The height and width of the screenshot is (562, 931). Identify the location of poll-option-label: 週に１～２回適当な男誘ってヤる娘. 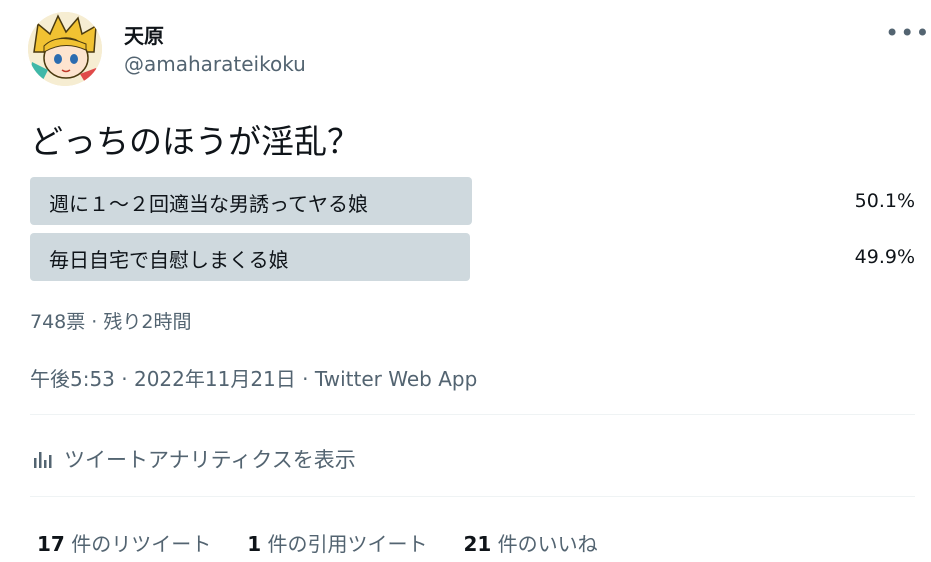
(208, 204).